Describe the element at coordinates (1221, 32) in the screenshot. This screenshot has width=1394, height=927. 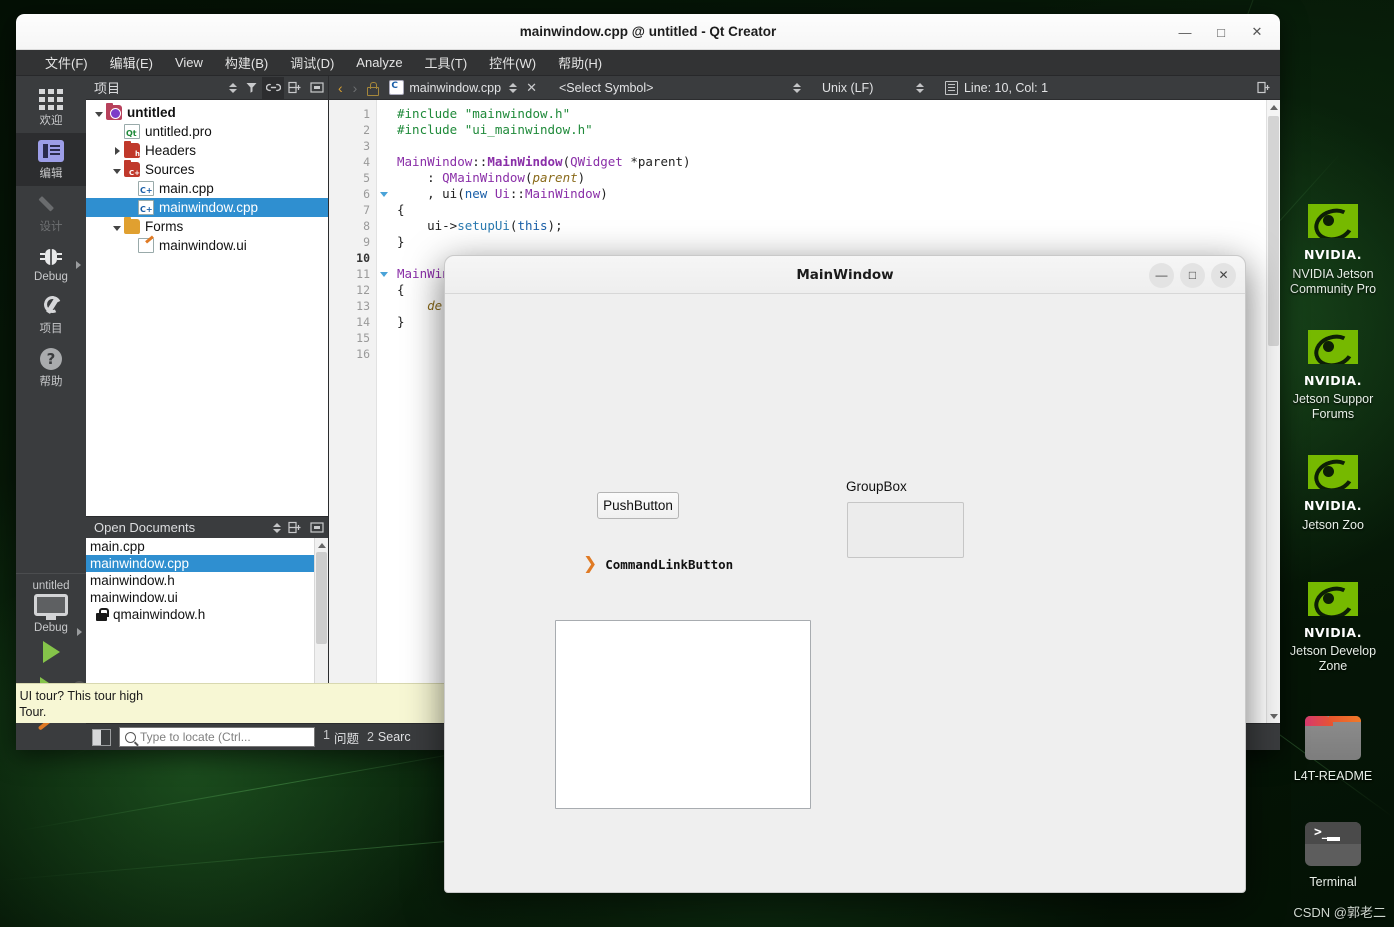
I see `maximize-button: □` at that location.